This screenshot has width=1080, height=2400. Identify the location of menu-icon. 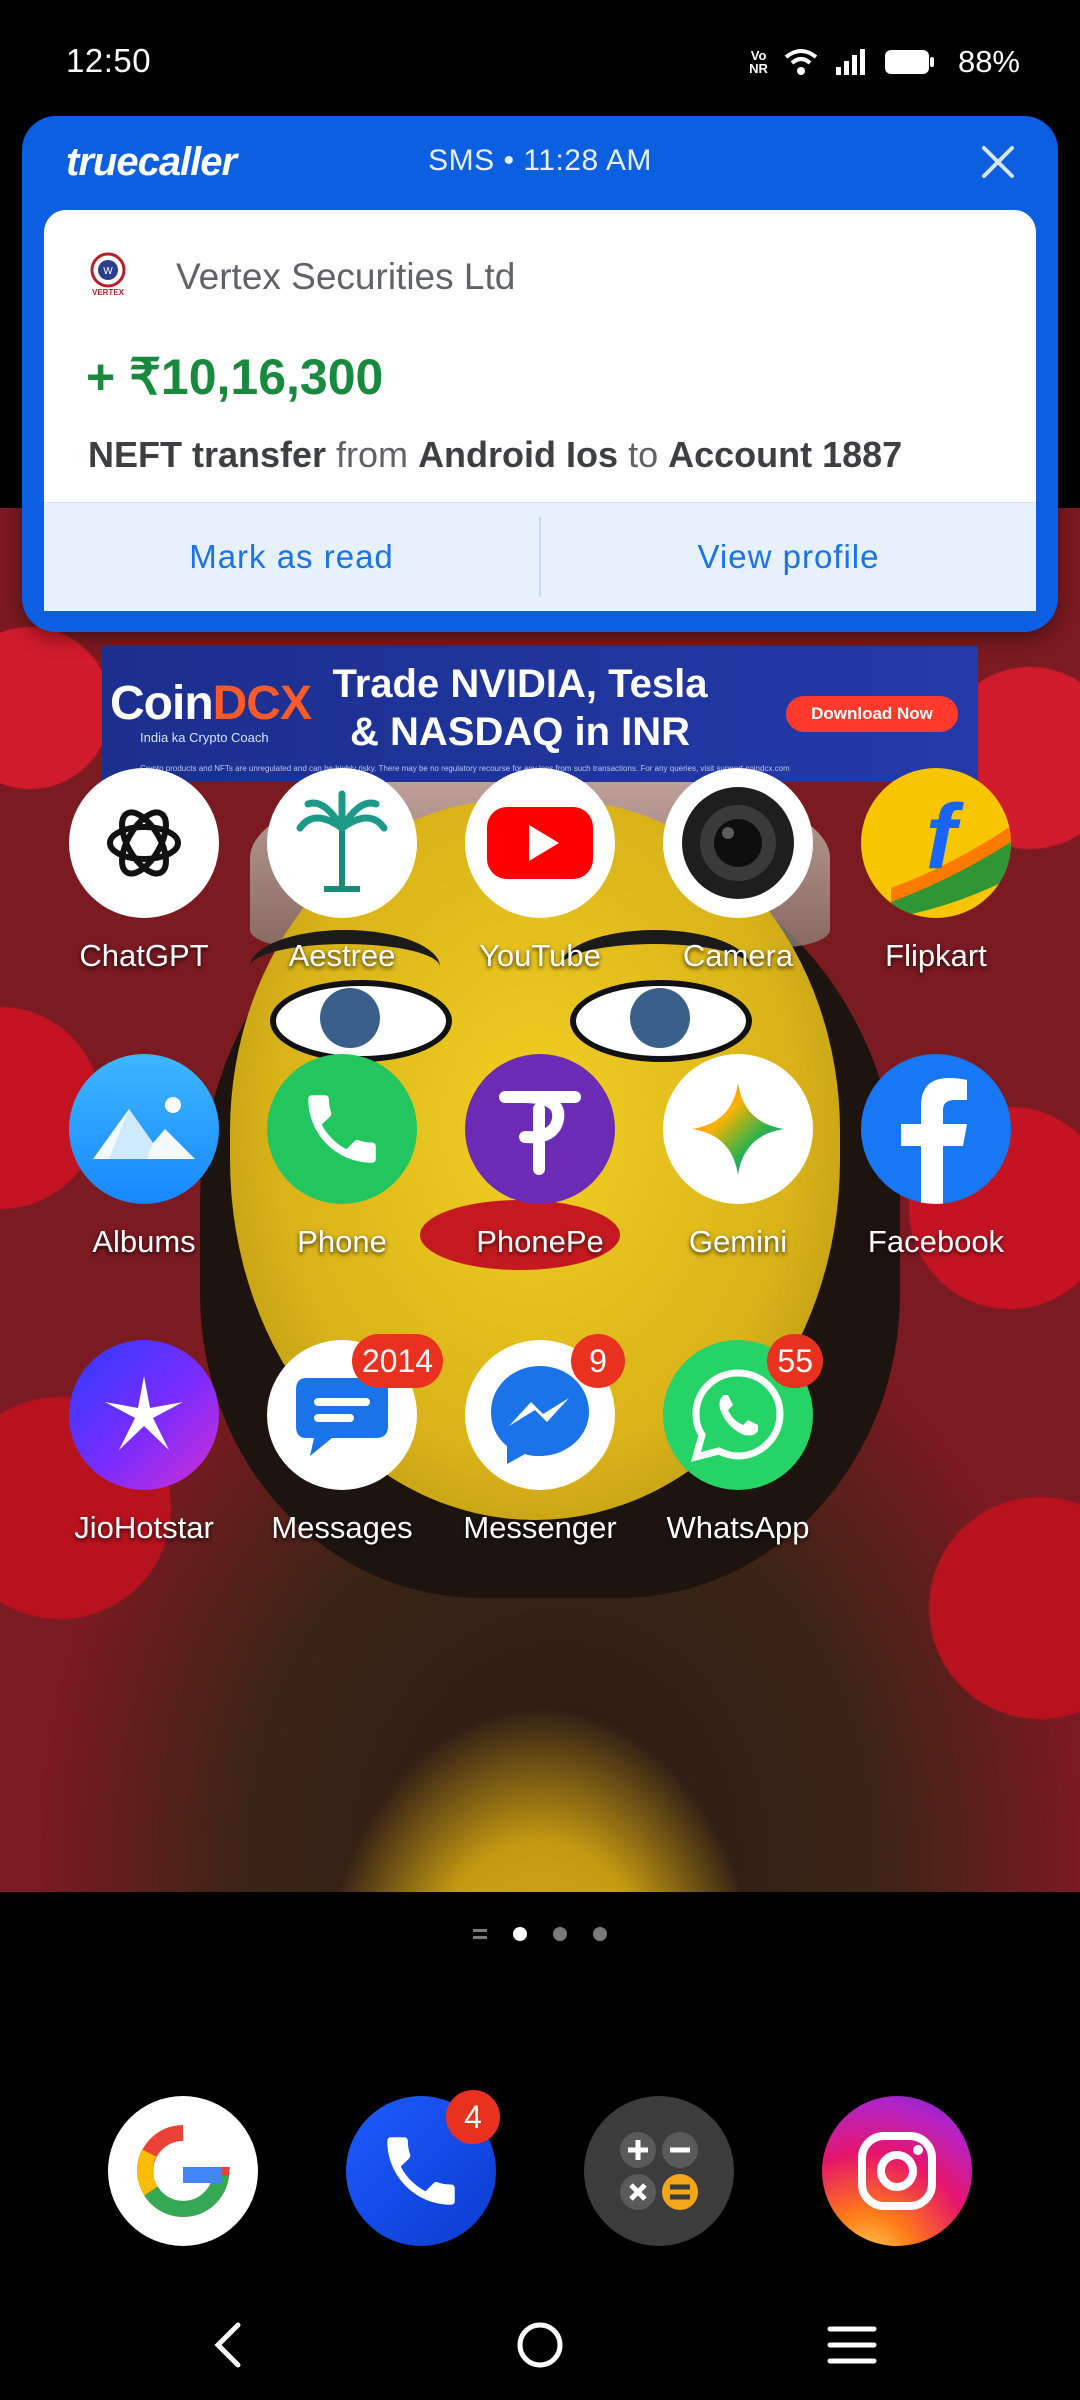
(852, 2345).